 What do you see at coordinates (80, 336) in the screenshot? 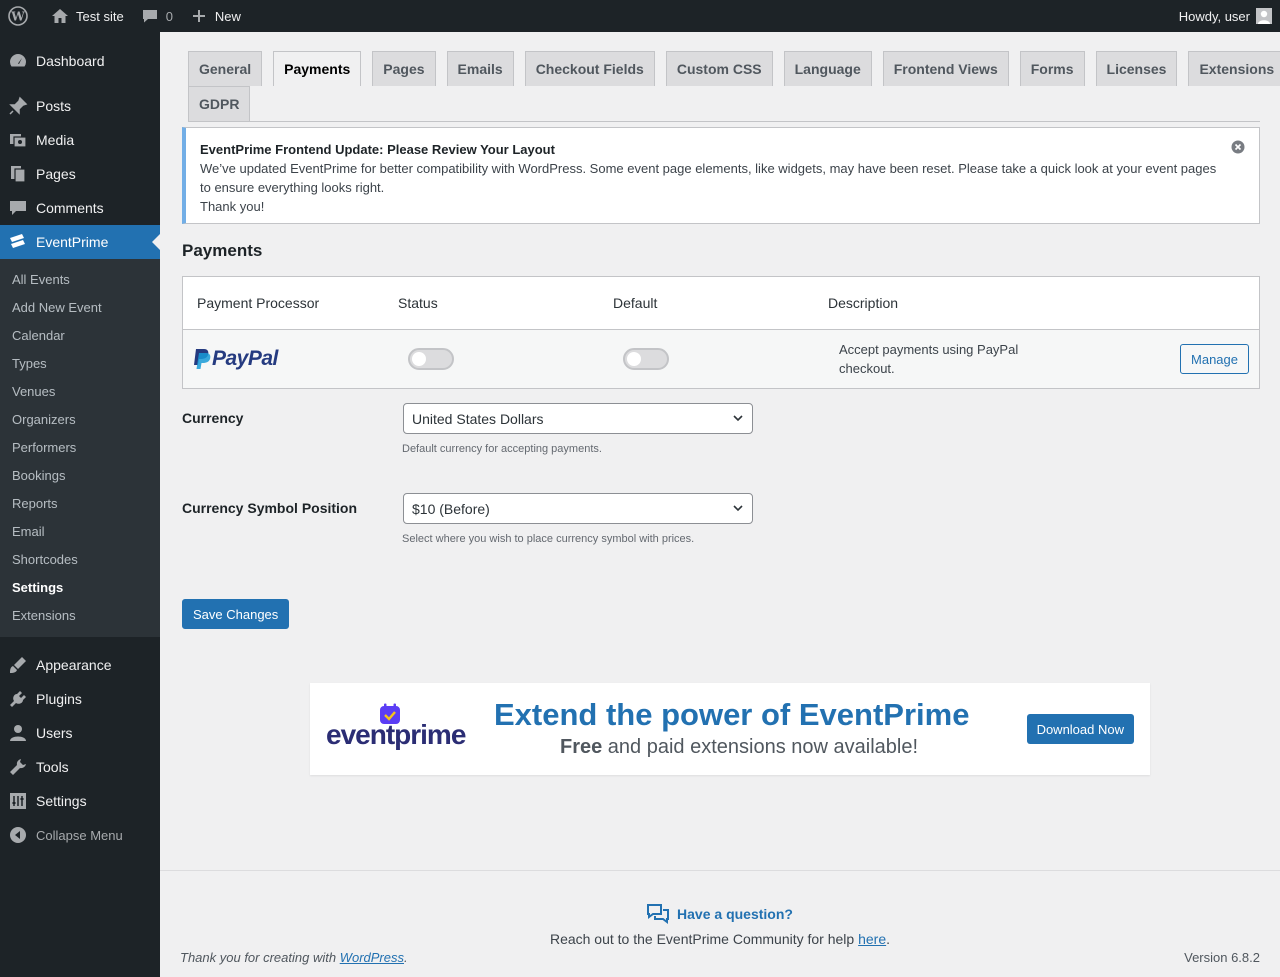
I see `submenu-calendar: Calendar` at bounding box center [80, 336].